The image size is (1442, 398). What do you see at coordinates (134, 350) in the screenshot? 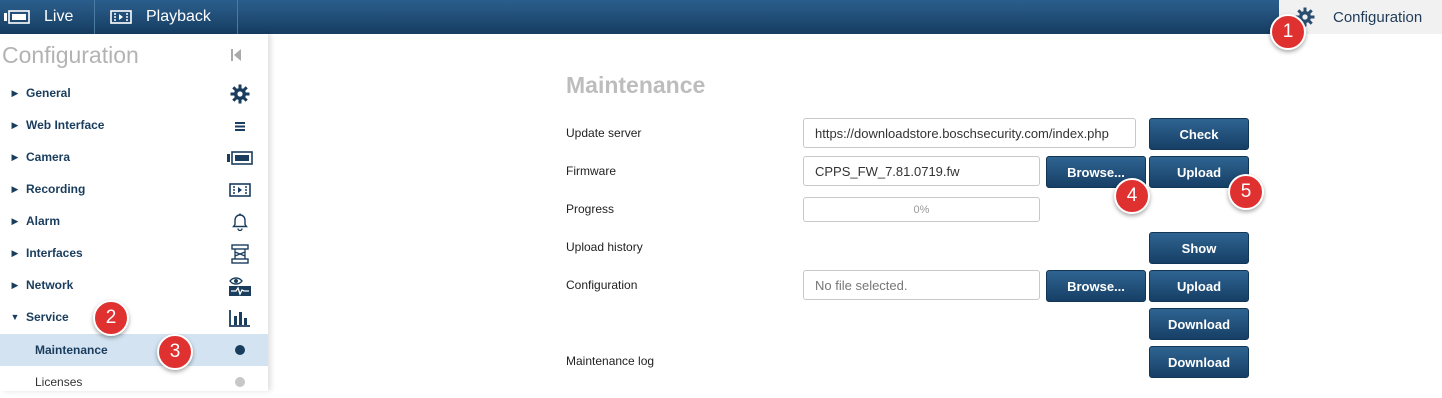
I see `sidebar-subitem-maintenance: Maintenance` at bounding box center [134, 350].